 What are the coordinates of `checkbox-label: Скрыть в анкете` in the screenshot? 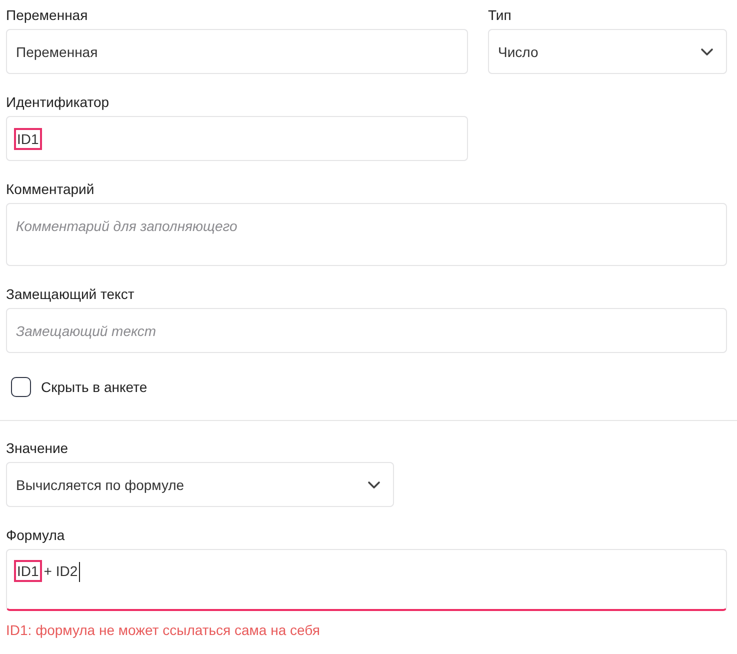 It's located at (94, 387).